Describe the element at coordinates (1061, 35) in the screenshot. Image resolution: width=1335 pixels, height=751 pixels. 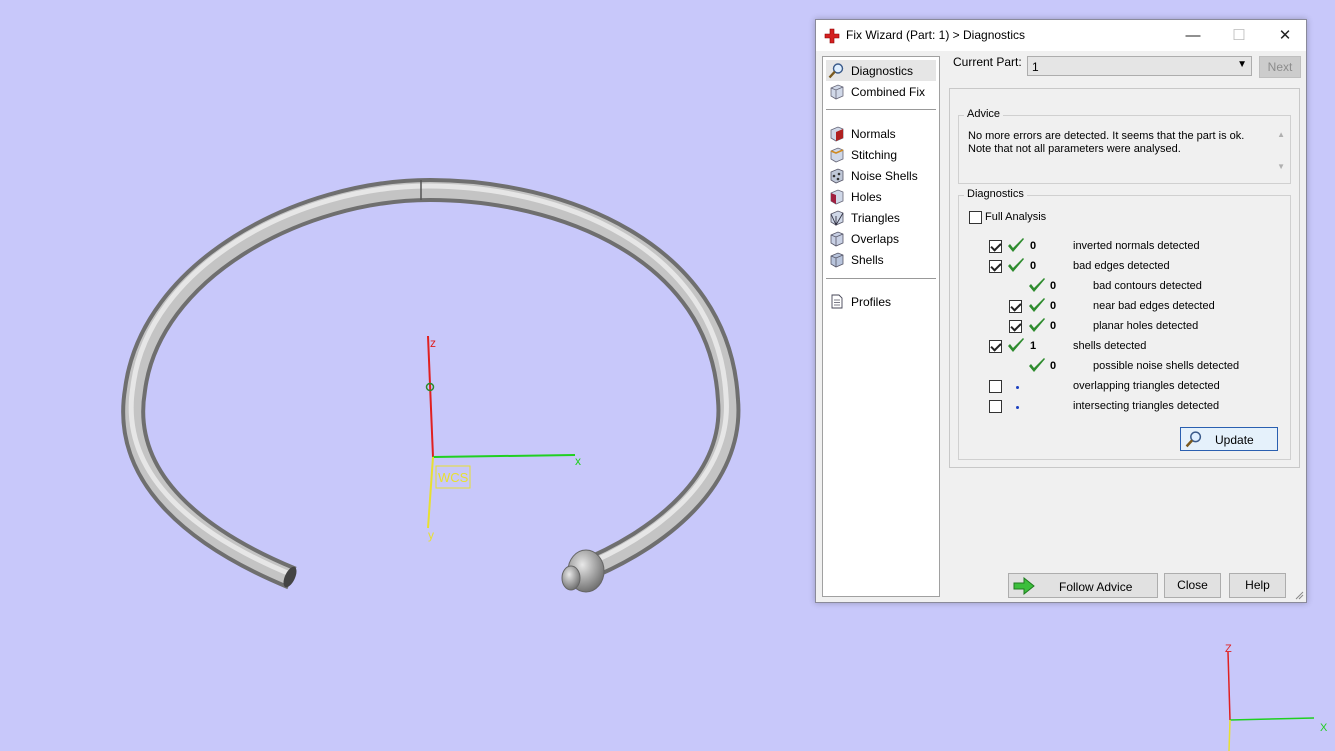
I see `title-bar: Fix Wizard (Part: 1) > Diagnostics — ☐ ✕` at that location.